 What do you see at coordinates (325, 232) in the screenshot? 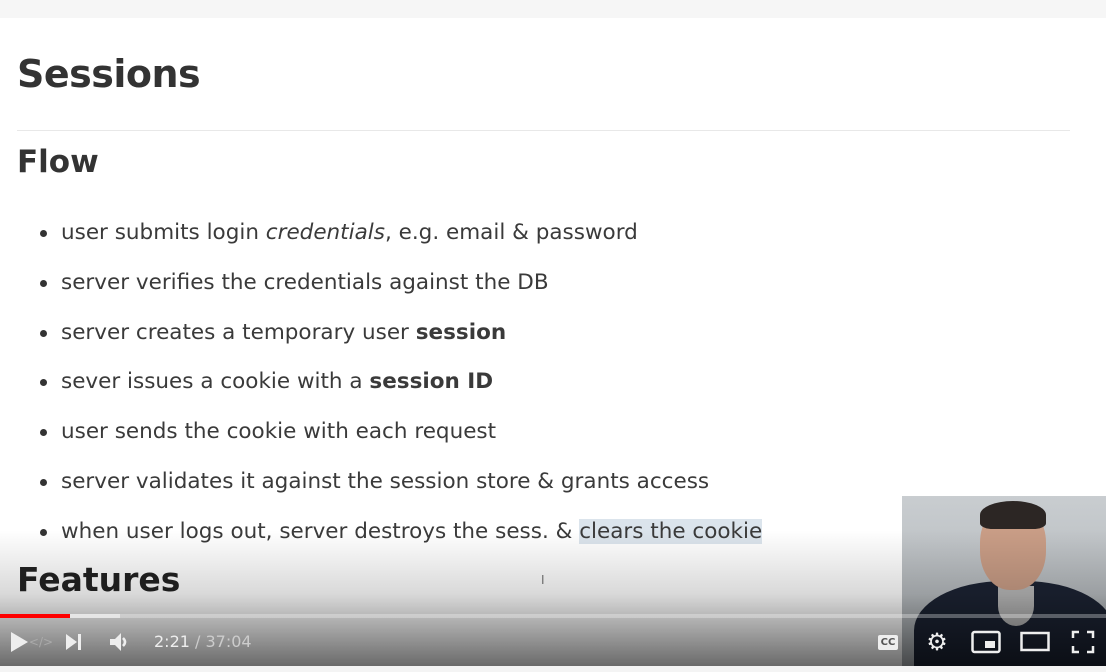
I see `emphasis-text: credentials` at bounding box center [325, 232].